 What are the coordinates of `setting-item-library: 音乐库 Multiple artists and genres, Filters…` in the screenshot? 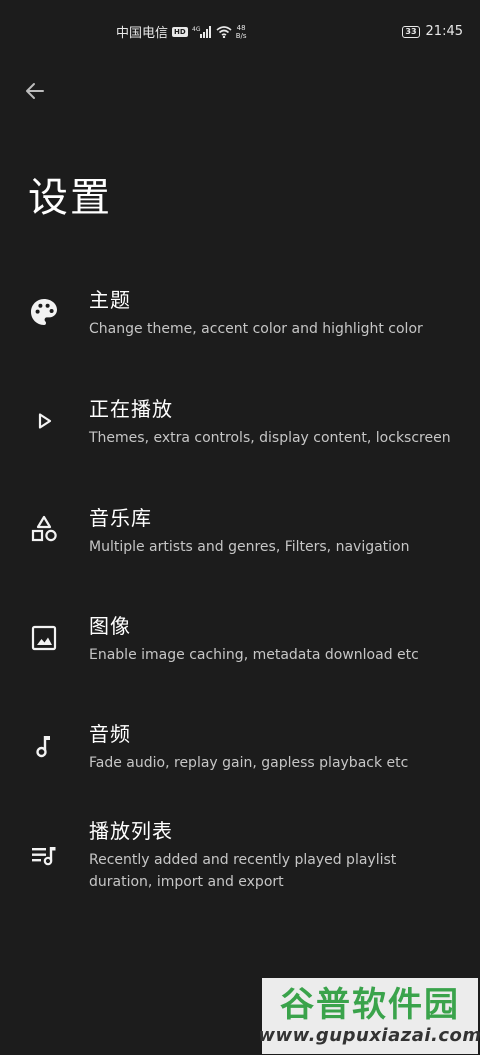 It's located at (240, 537).